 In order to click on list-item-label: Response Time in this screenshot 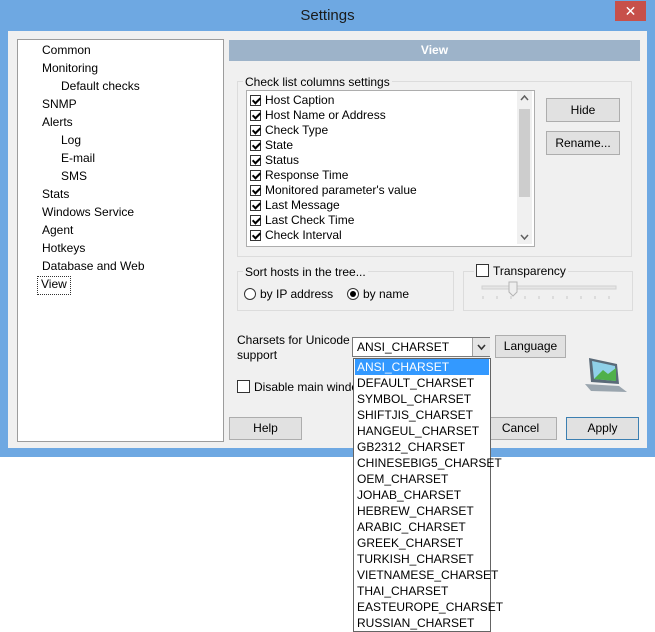, I will do `click(307, 175)`.